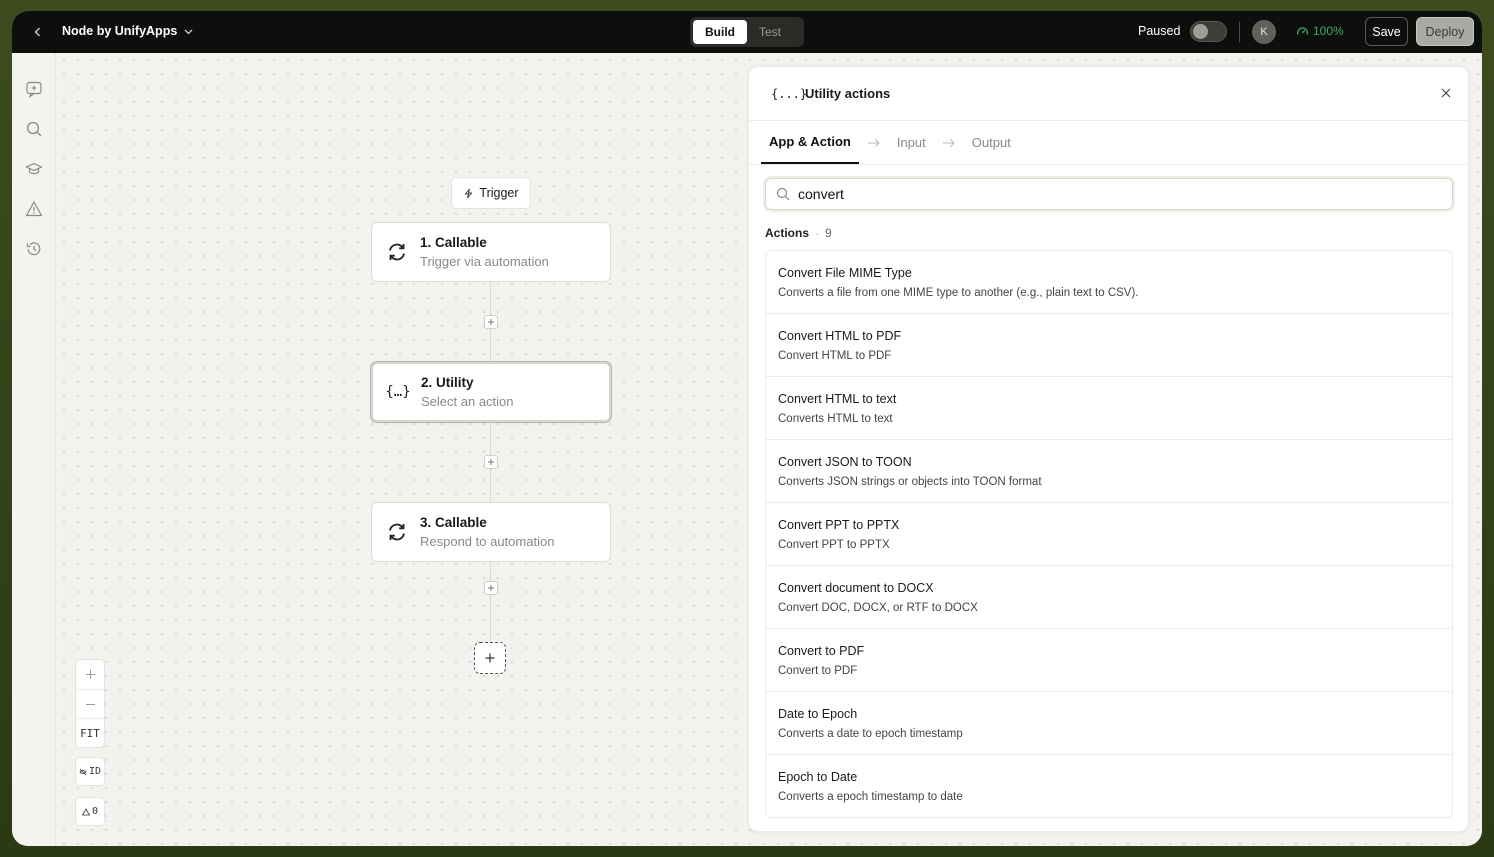  What do you see at coordinates (870, 734) in the screenshot?
I see `action-description: Converts a date to epoch timestamp` at bounding box center [870, 734].